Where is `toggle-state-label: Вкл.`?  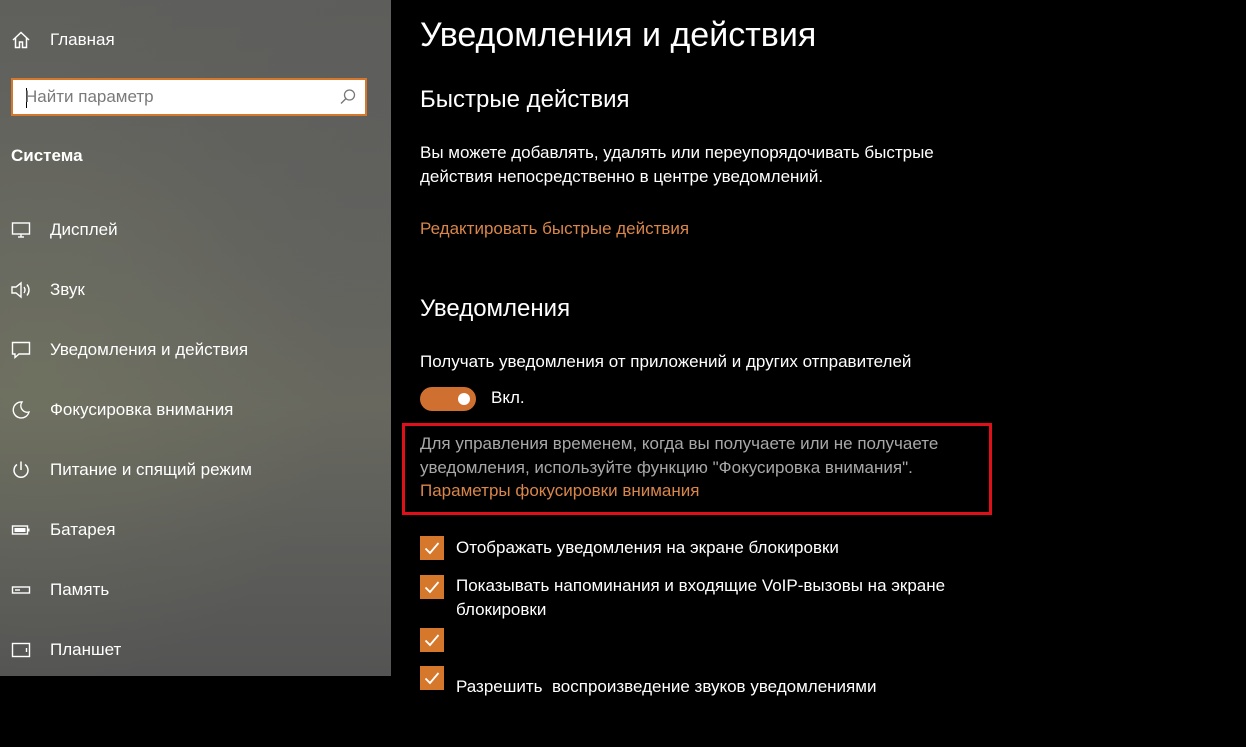
toggle-state-label: Вкл. is located at coordinates (508, 397).